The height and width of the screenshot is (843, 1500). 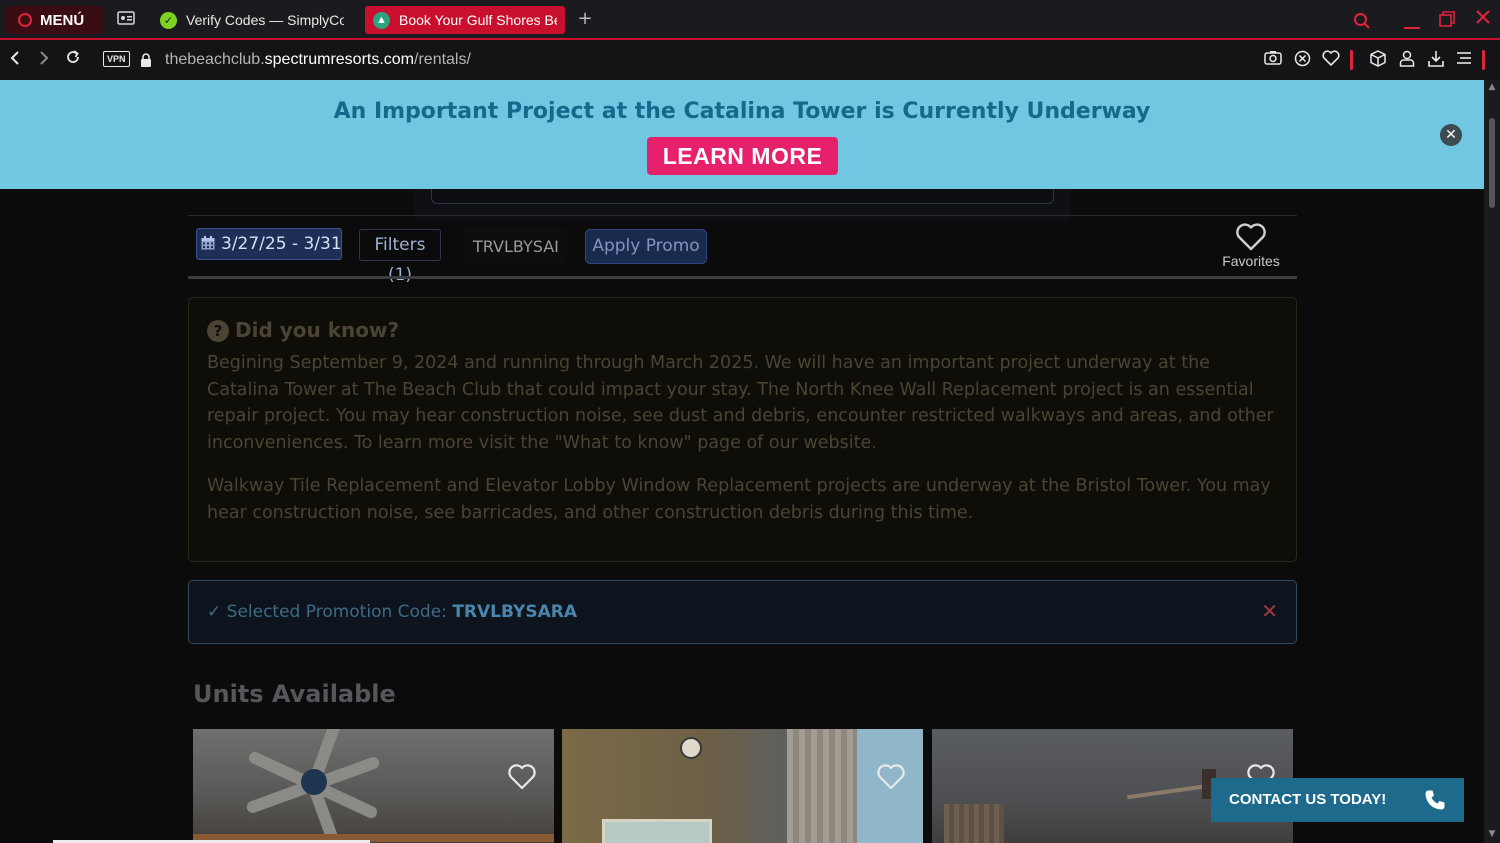 I want to click on remove-promo-icon: ✕, so click(x=1269, y=611).